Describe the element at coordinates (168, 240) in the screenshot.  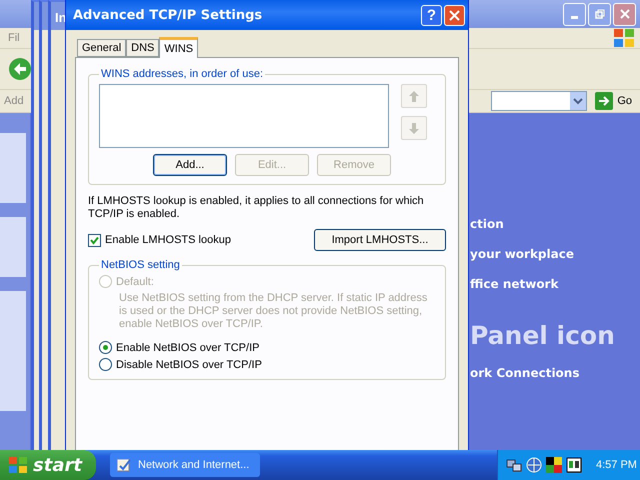
I see `checkbox-label: Enable LMHOSTS lookup` at that location.